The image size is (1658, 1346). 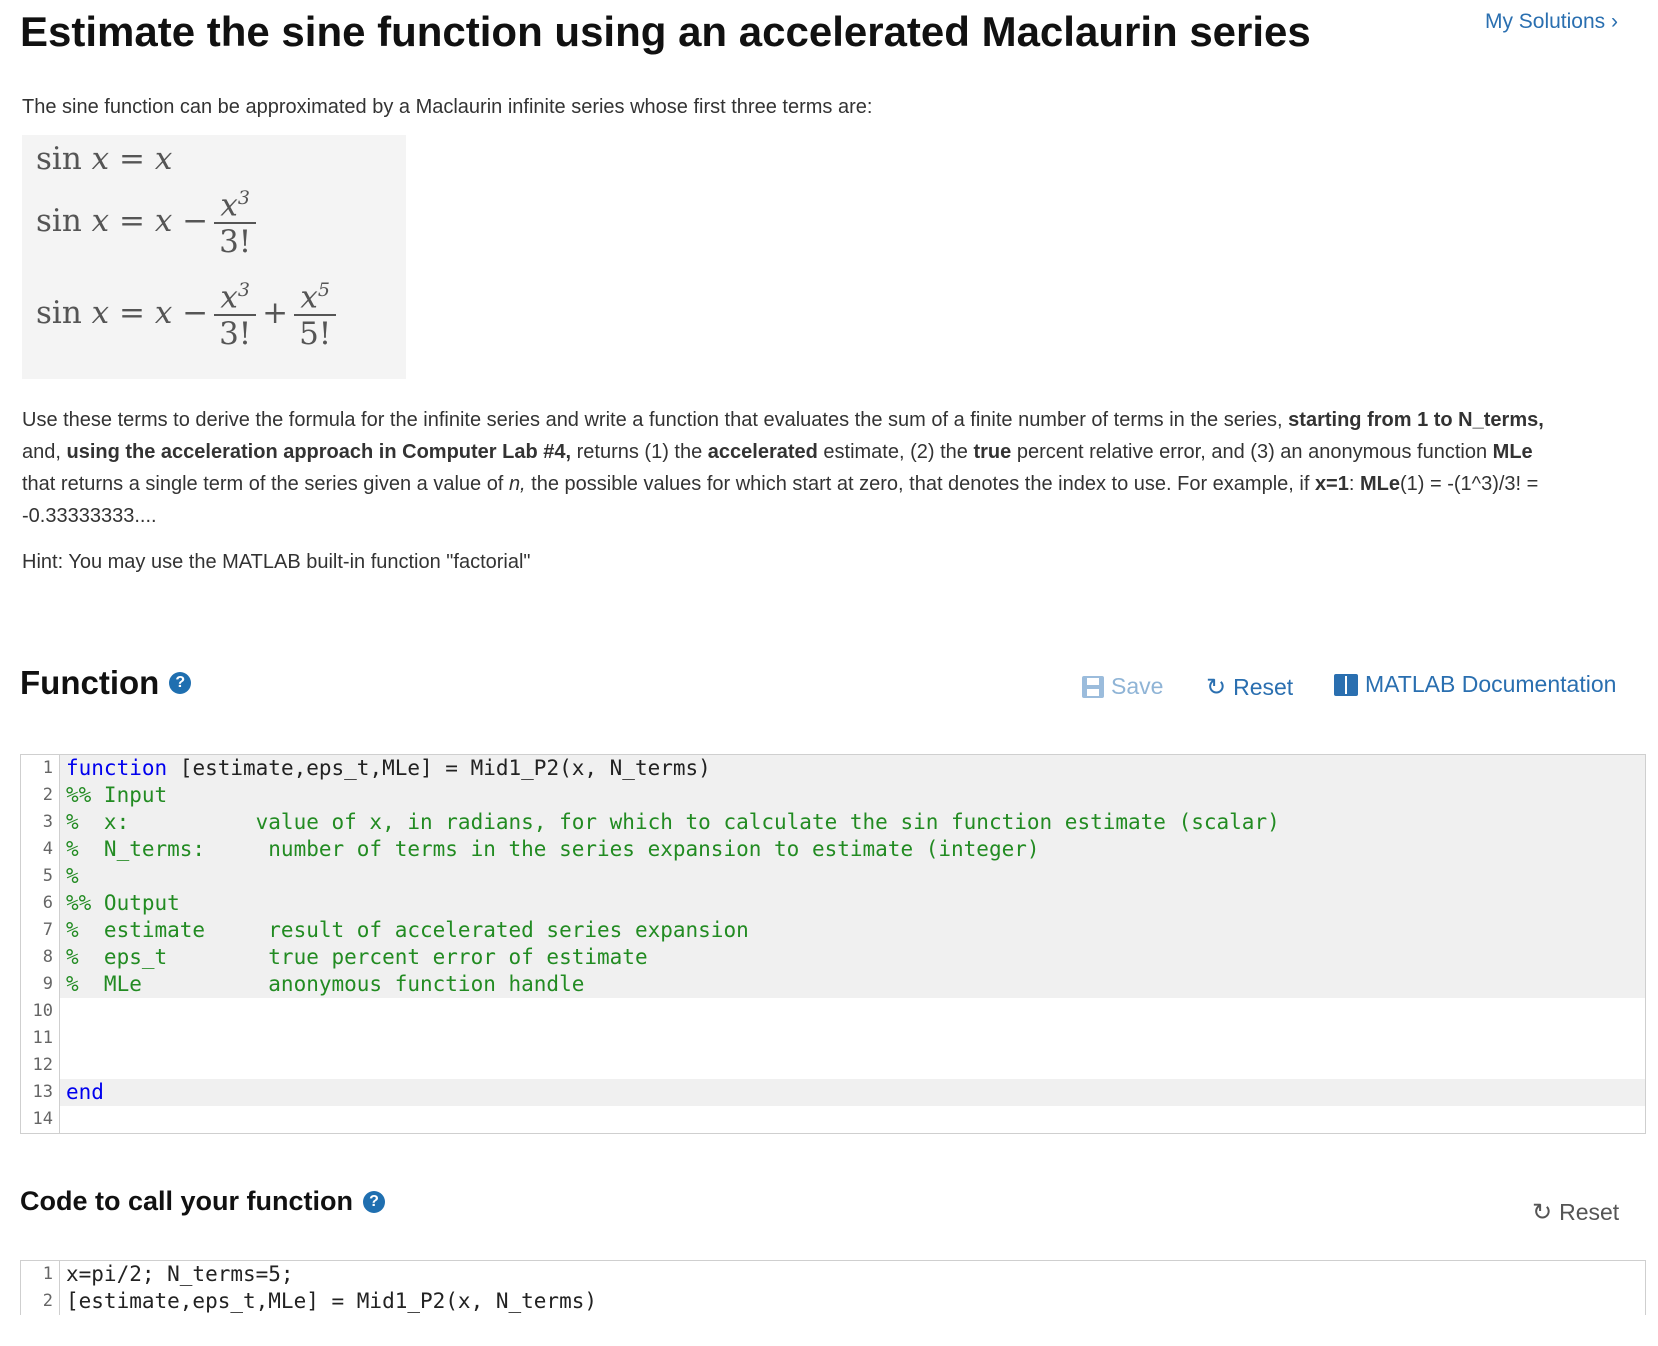 What do you see at coordinates (85, 1092) in the screenshot?
I see `keyword: end` at bounding box center [85, 1092].